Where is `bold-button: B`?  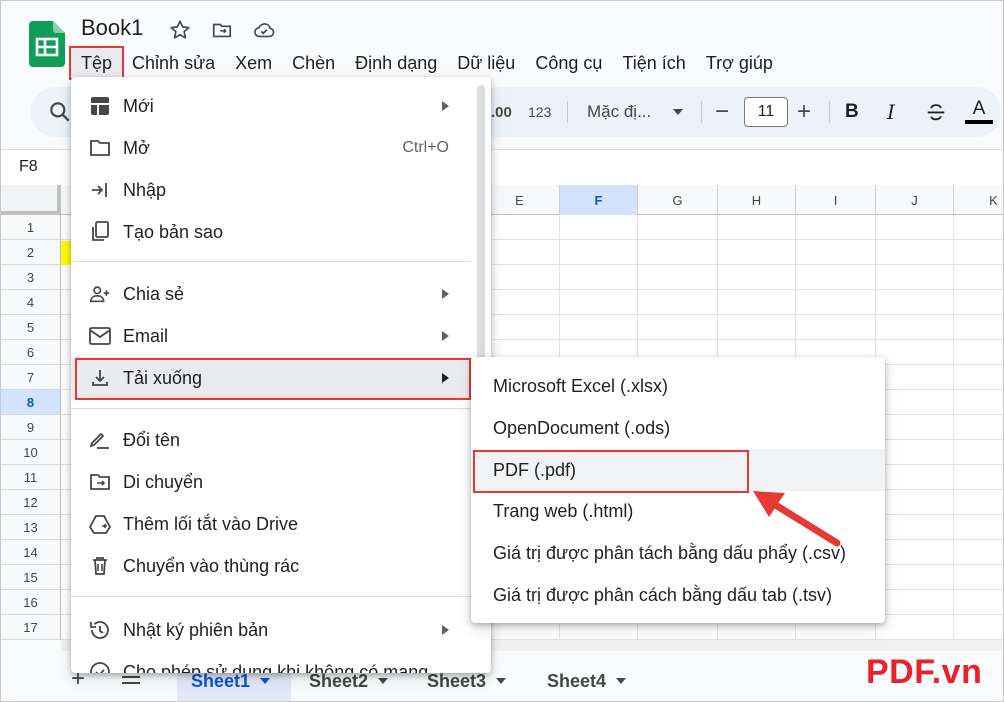 bold-button: B is located at coordinates (852, 112).